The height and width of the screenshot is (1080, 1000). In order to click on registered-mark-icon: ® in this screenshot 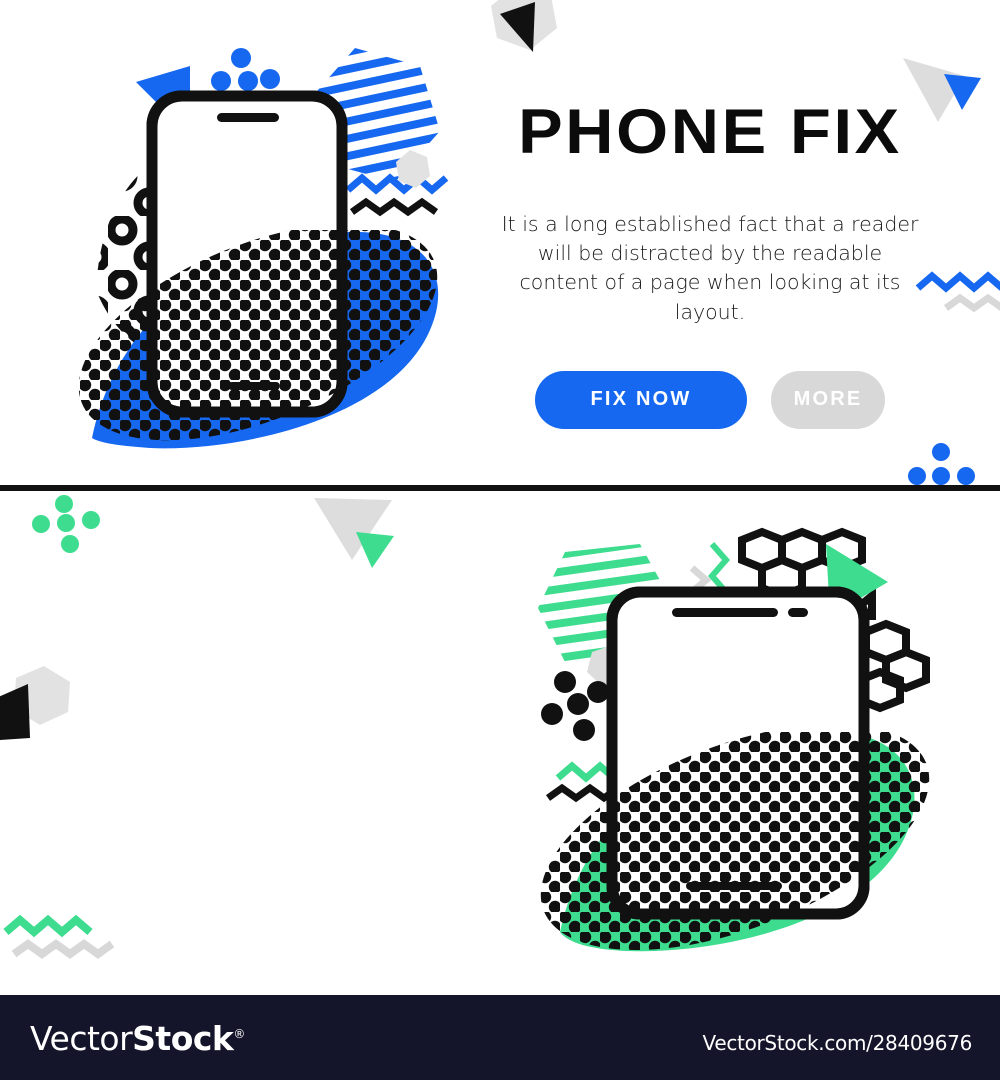, I will do `click(239, 1034)`.